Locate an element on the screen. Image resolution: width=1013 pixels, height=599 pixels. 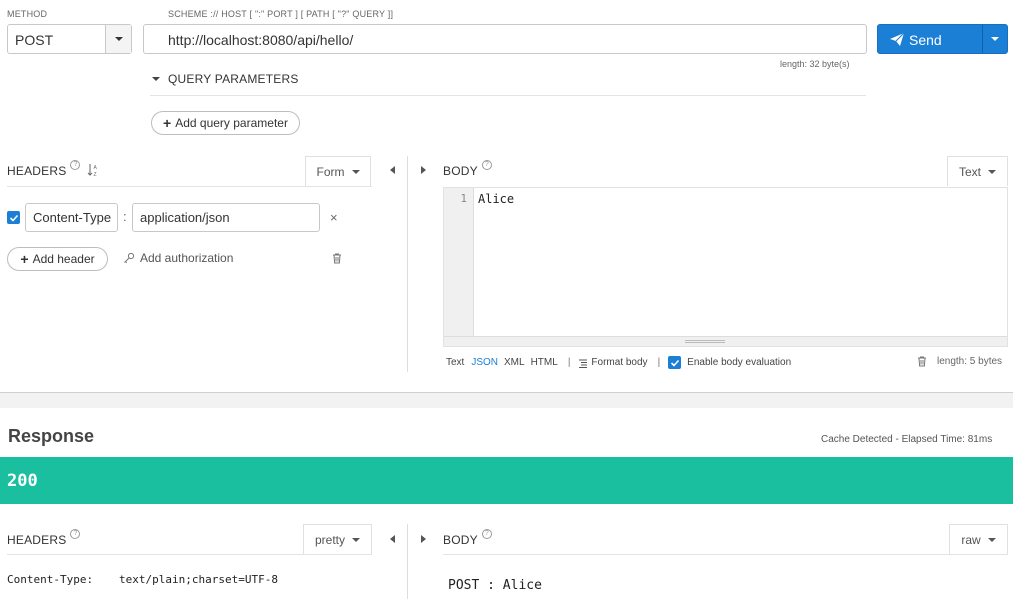
response-body-mode-label: raw is located at coordinates (971, 539).